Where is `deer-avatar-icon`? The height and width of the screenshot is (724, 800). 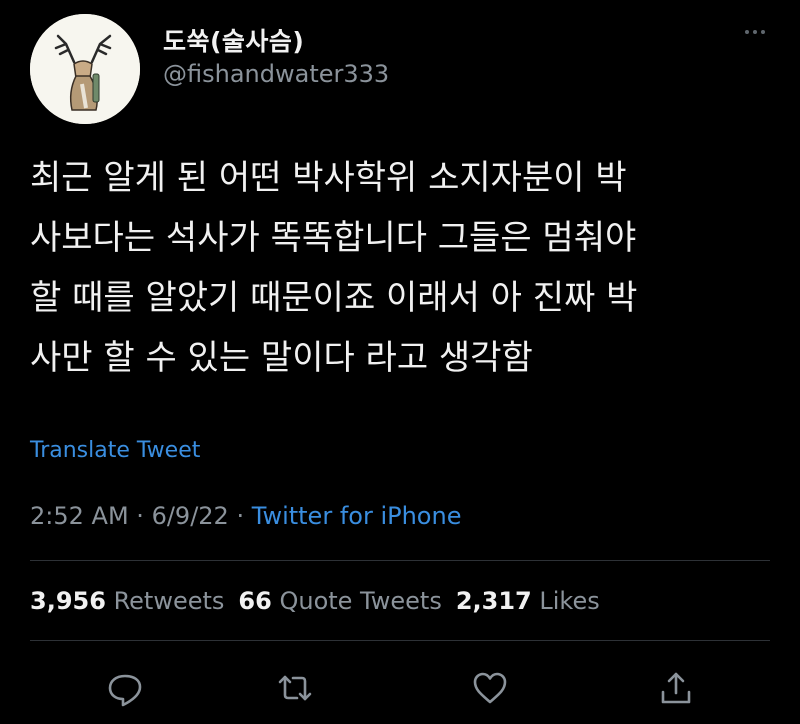 deer-avatar-icon is located at coordinates (85, 69).